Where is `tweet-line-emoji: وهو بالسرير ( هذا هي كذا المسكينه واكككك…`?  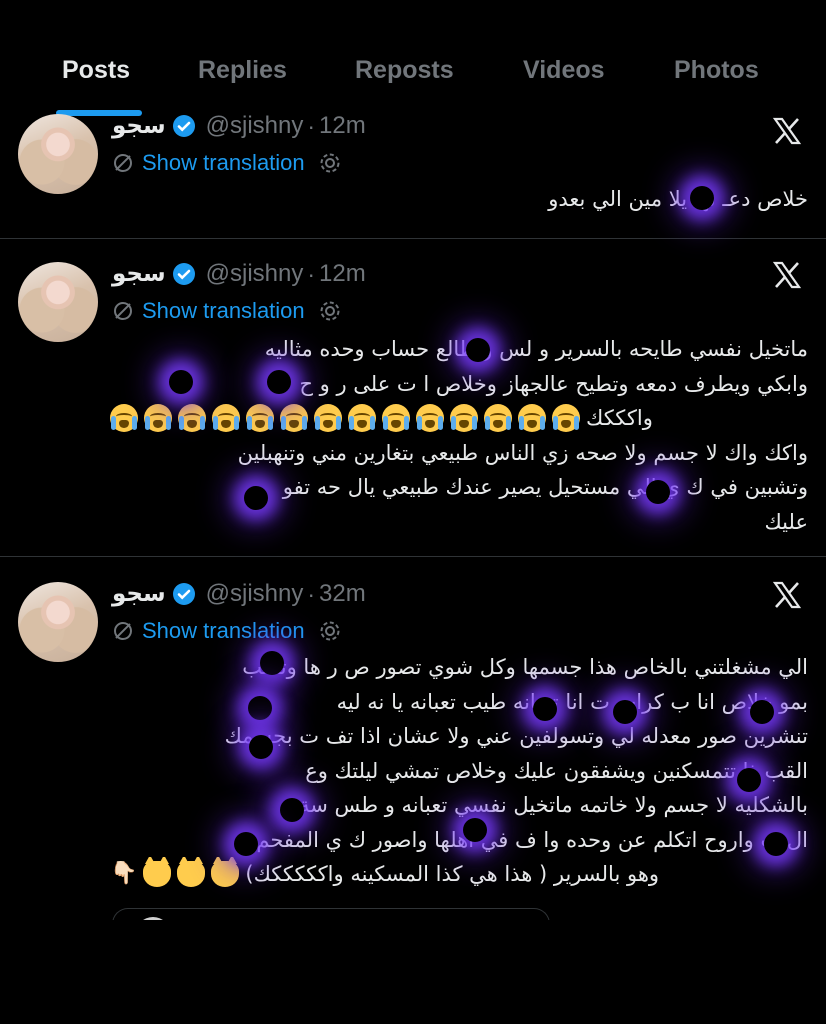 tweet-line-emoji: وهو بالسرير ( هذا هي كذا المسكينه واكككك… is located at coordinates (459, 874).